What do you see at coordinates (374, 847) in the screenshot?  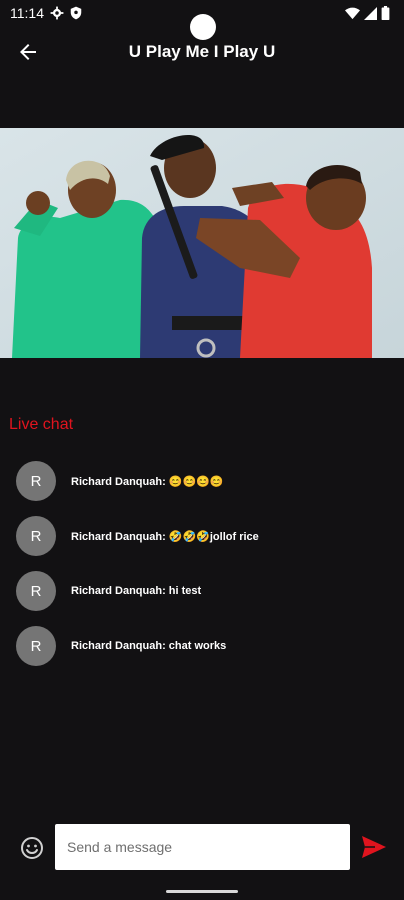 I see `send-icon` at bounding box center [374, 847].